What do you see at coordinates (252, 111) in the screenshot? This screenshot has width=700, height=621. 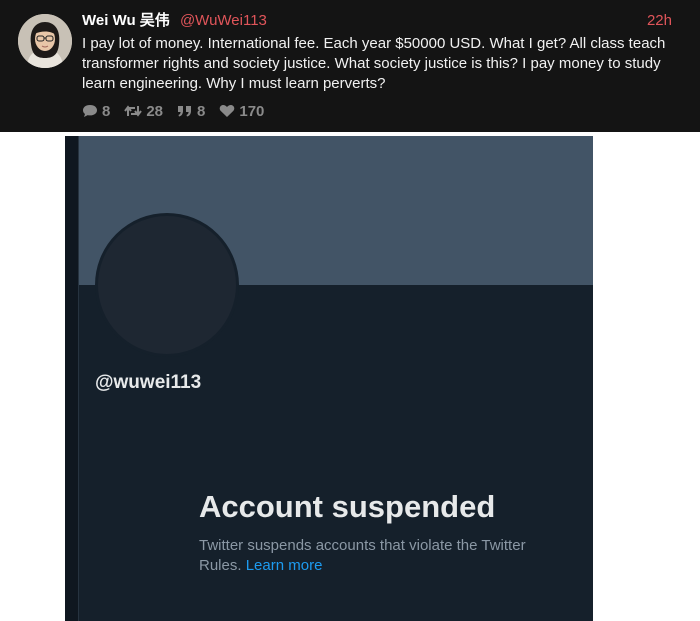 I see `like-count: 170` at bounding box center [252, 111].